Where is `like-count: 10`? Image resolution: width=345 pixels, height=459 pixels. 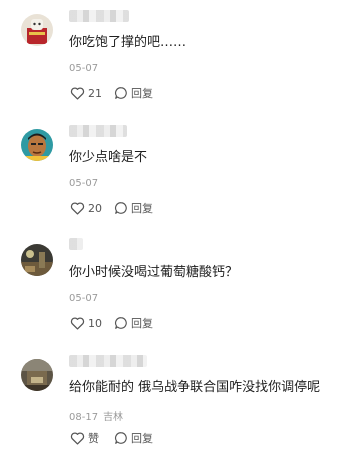 like-count: 10 is located at coordinates (95, 323).